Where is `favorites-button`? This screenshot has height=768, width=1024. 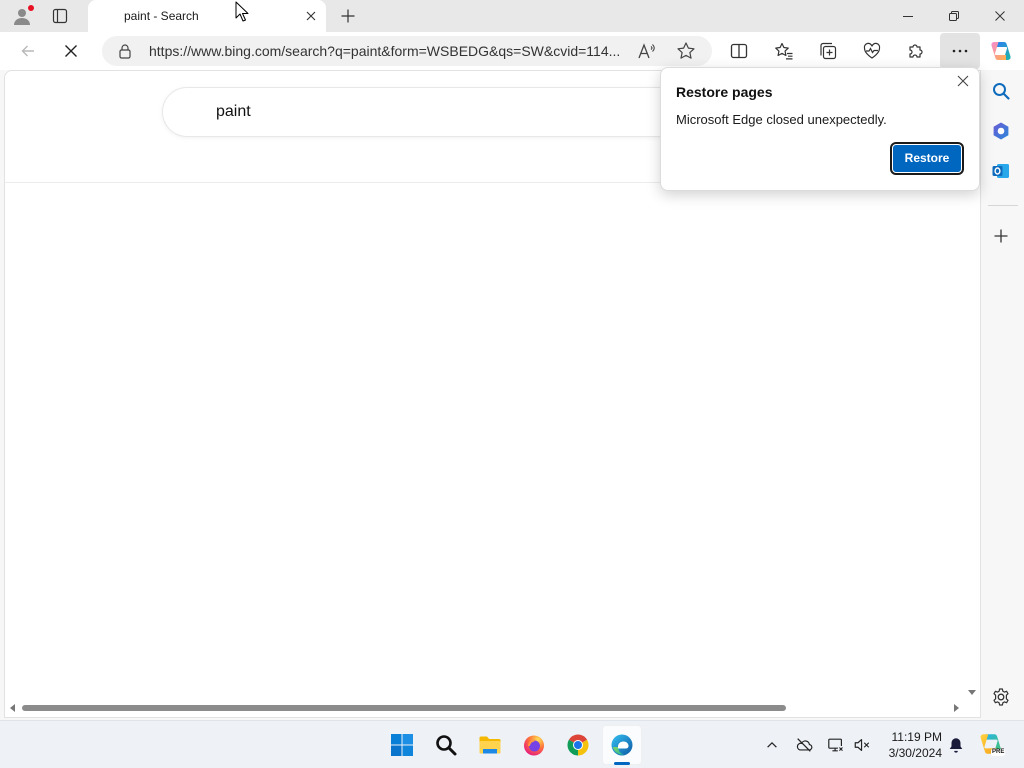 favorites-button is located at coordinates (784, 51).